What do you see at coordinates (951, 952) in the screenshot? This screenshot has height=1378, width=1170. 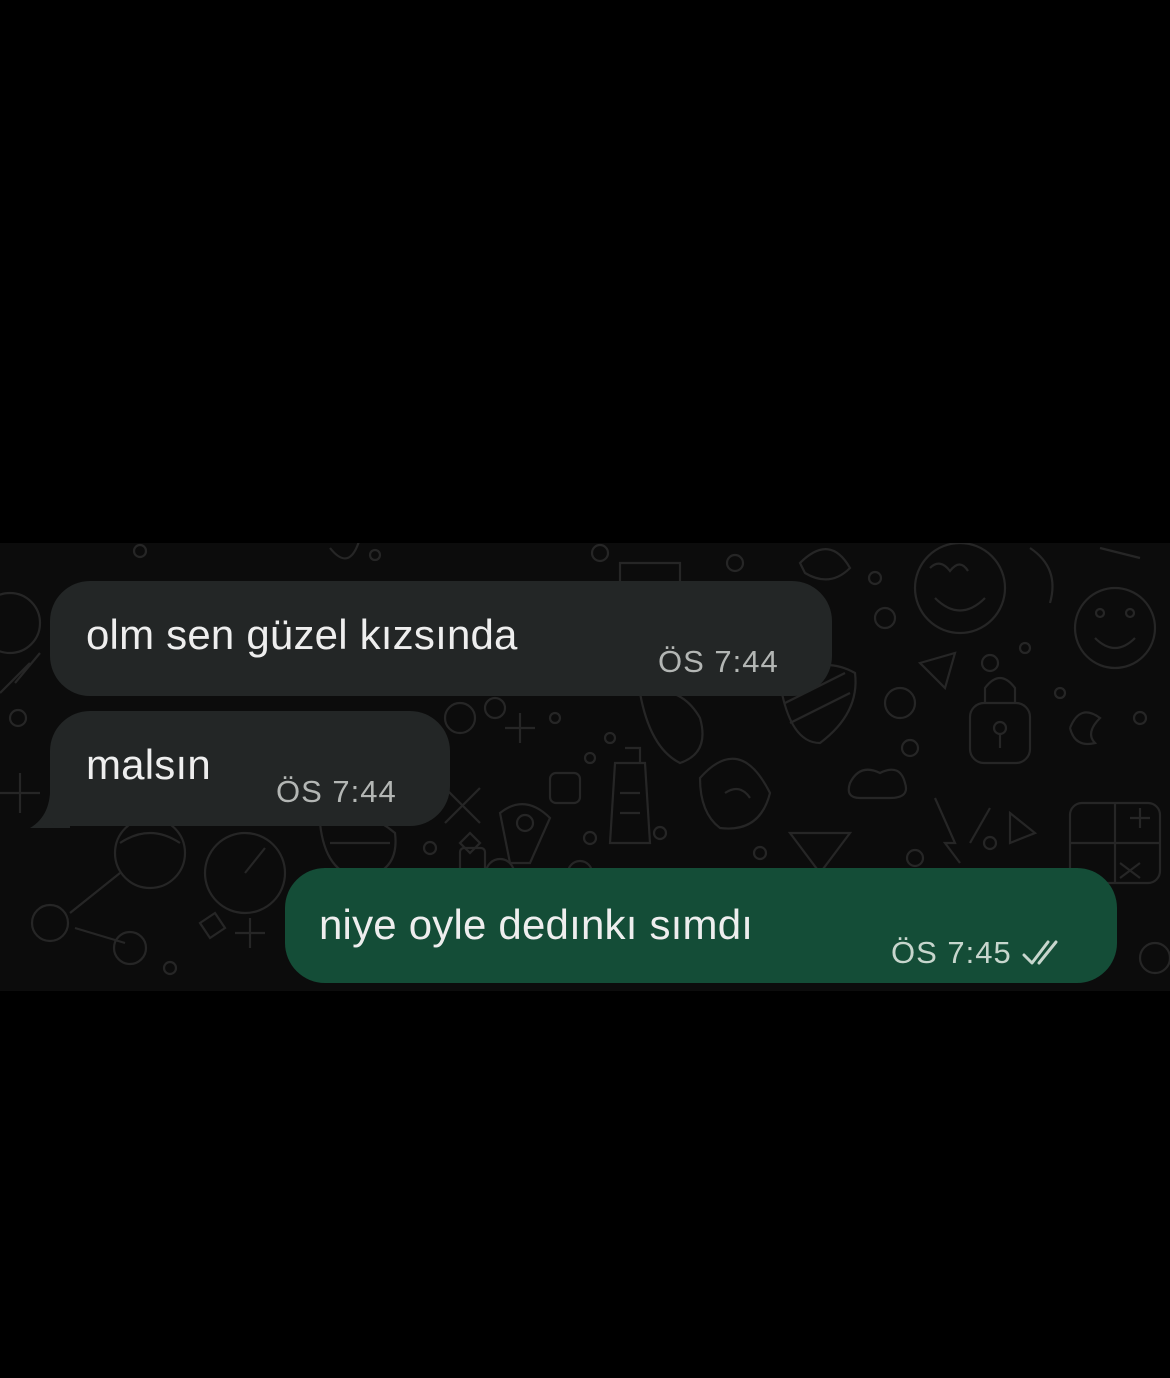 I see `message-time: ÖS 7:45` at bounding box center [951, 952].